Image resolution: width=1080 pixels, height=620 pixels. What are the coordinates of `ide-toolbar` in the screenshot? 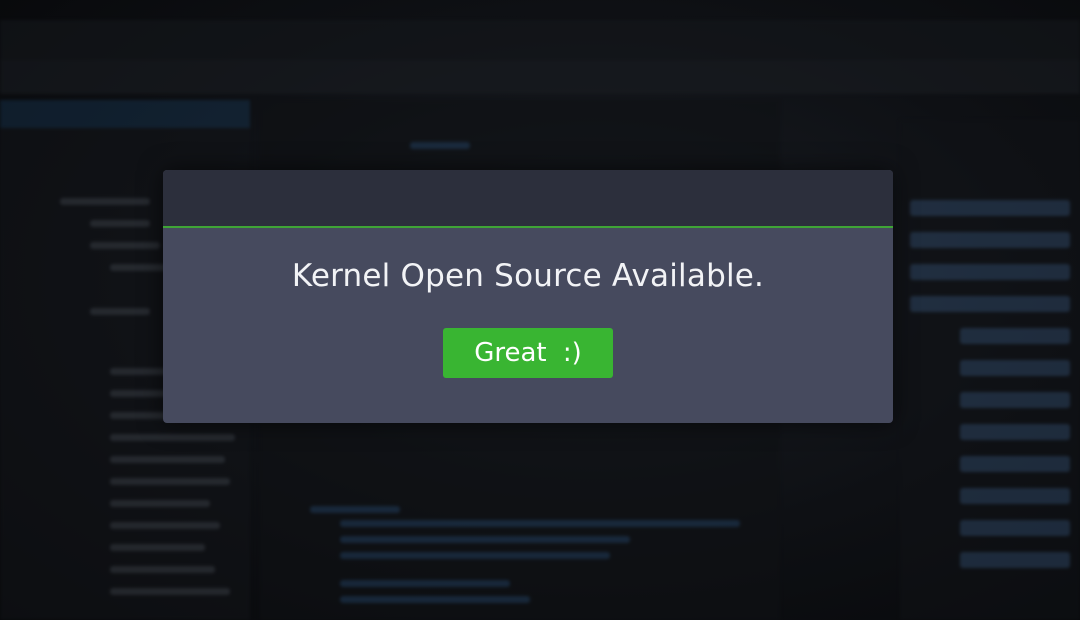 It's located at (540, 77).